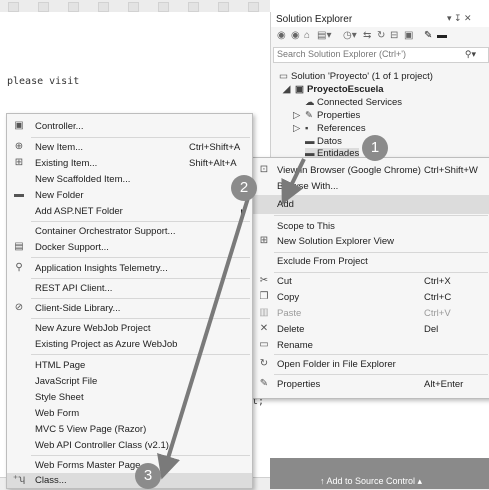 This screenshot has width=489, height=490. Describe the element at coordinates (307, 35) in the screenshot. I see `home-icon: ⌂` at that location.